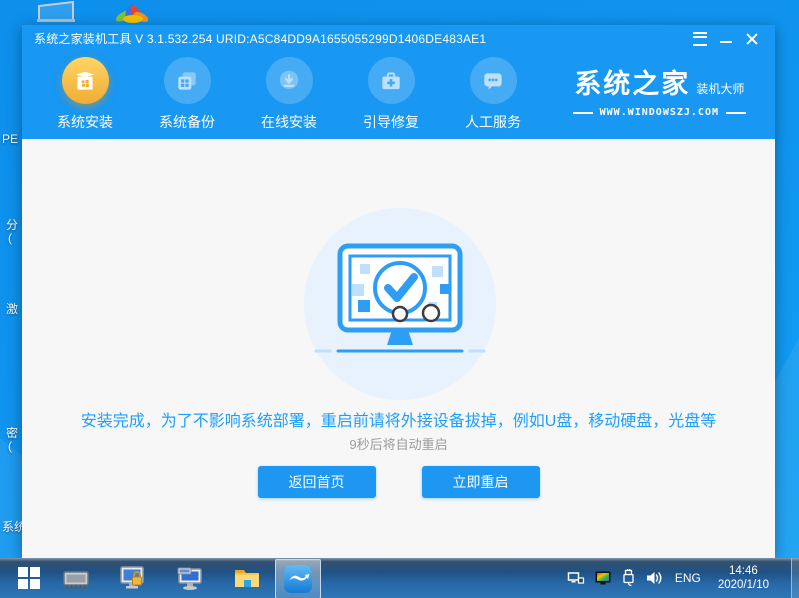  I want to click on windows-logo-icon, so click(29, 578).